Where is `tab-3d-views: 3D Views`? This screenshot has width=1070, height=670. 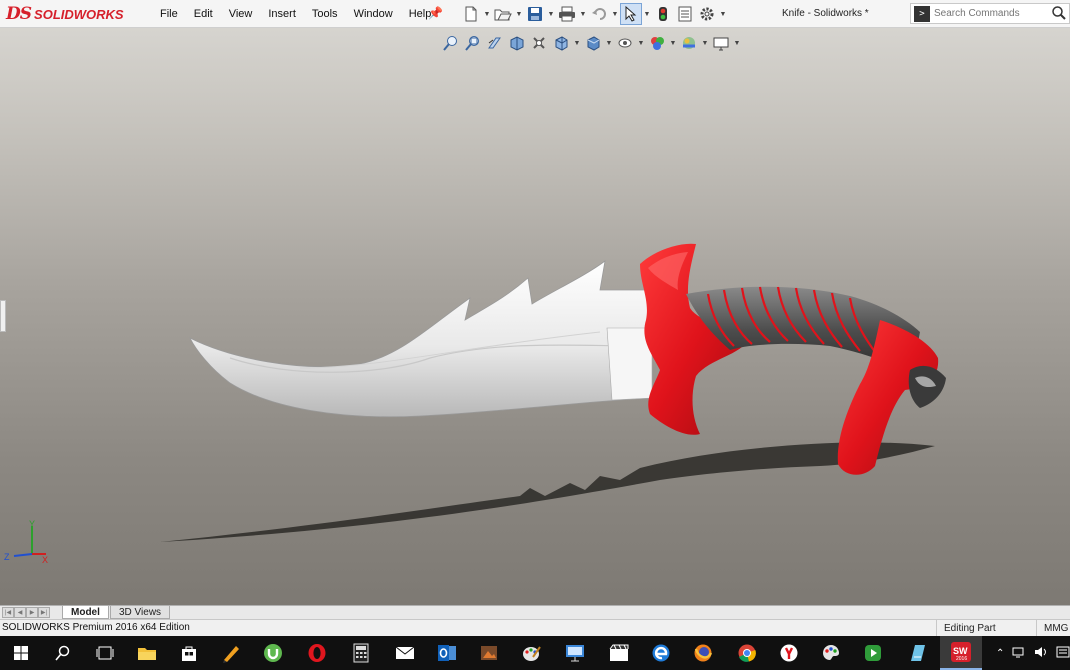 tab-3d-views: 3D Views is located at coordinates (140, 612).